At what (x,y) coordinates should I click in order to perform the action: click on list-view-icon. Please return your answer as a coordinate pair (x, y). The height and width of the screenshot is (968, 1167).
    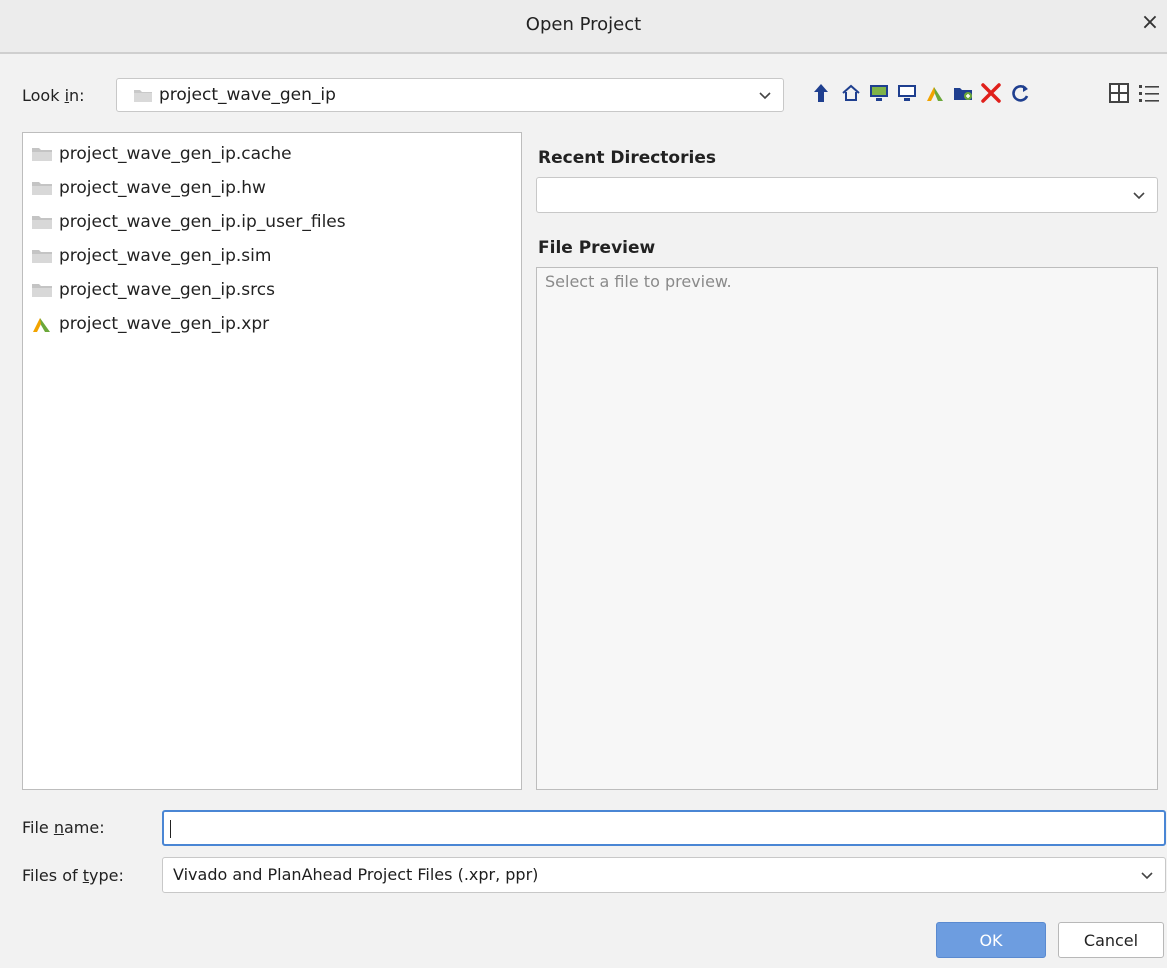
    Looking at the image, I should click on (1119, 93).